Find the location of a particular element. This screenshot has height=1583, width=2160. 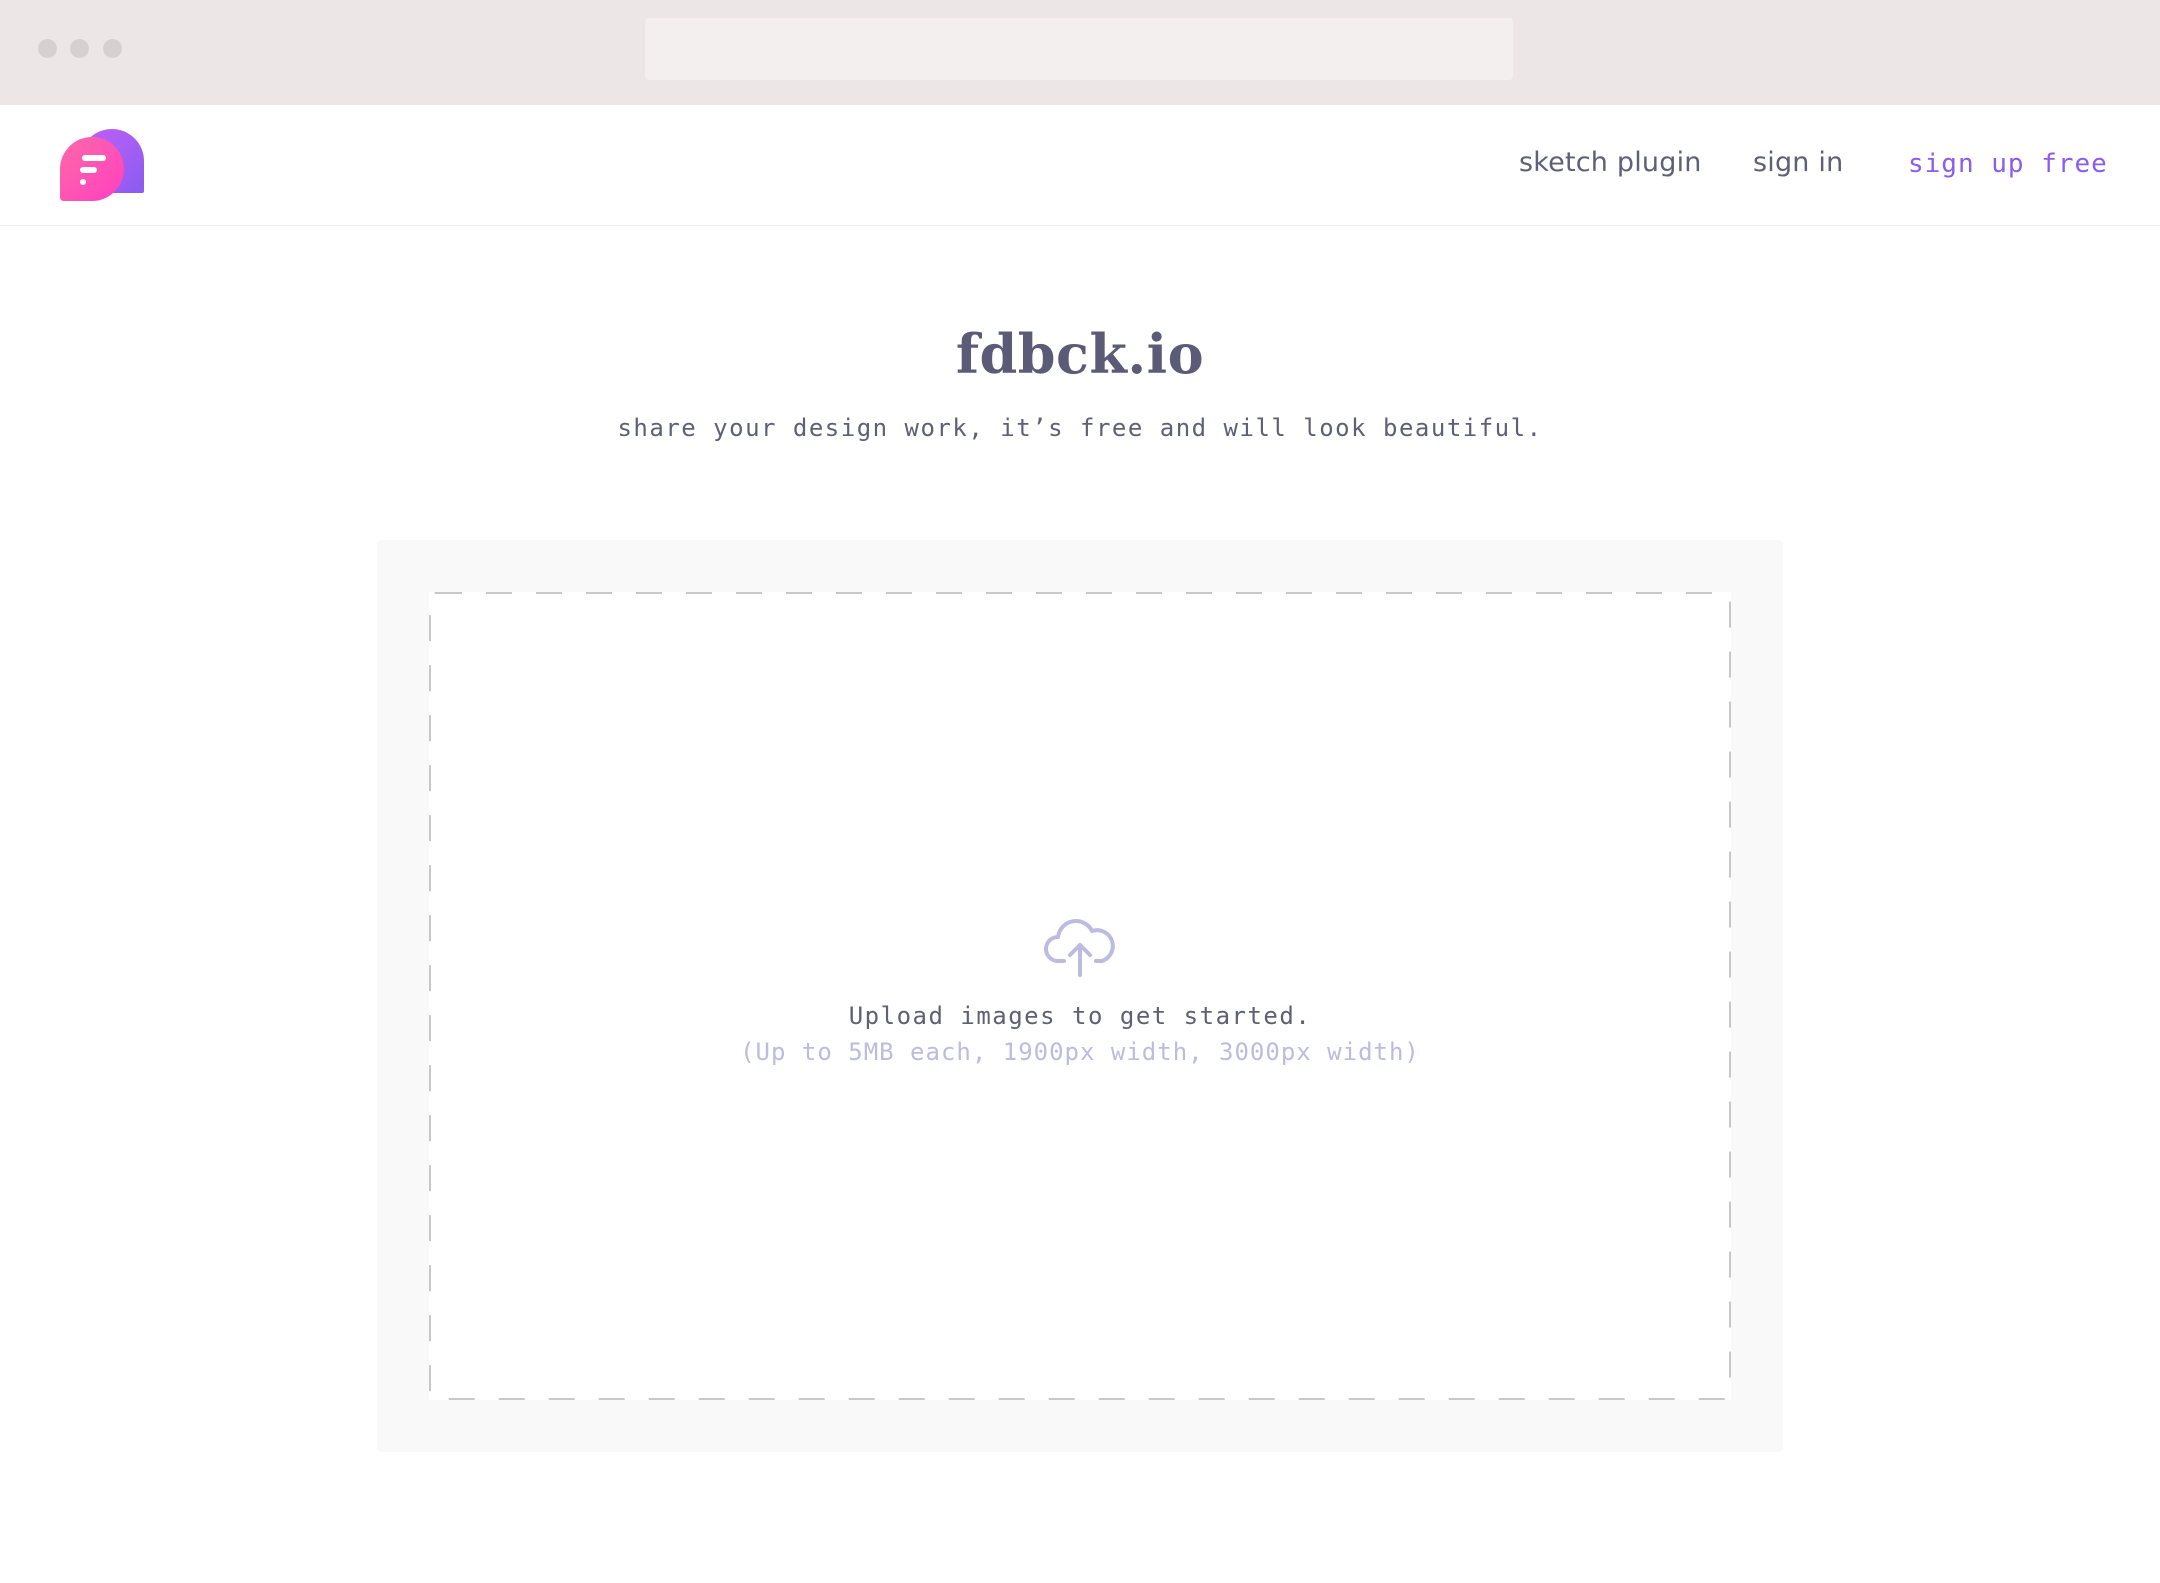

window-maximize-dot is located at coordinates (112, 48).